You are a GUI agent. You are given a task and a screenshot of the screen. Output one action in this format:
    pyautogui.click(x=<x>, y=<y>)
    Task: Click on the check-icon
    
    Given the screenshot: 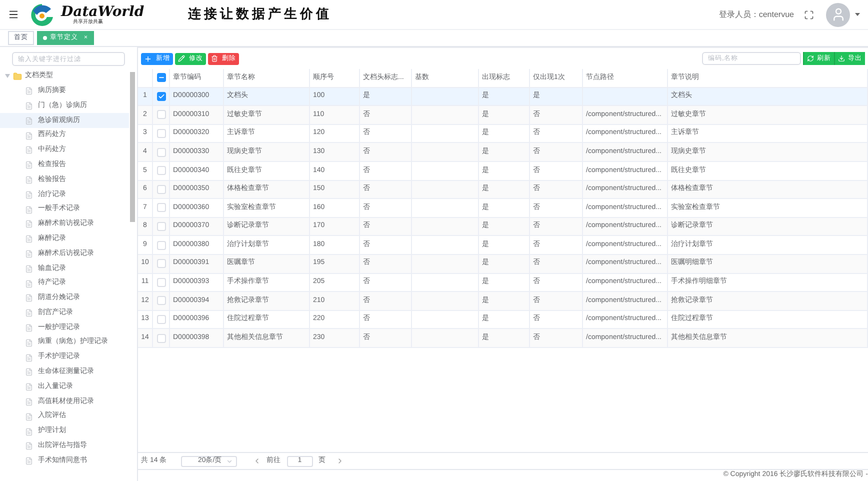 What is the action you would take?
    pyautogui.click(x=161, y=96)
    